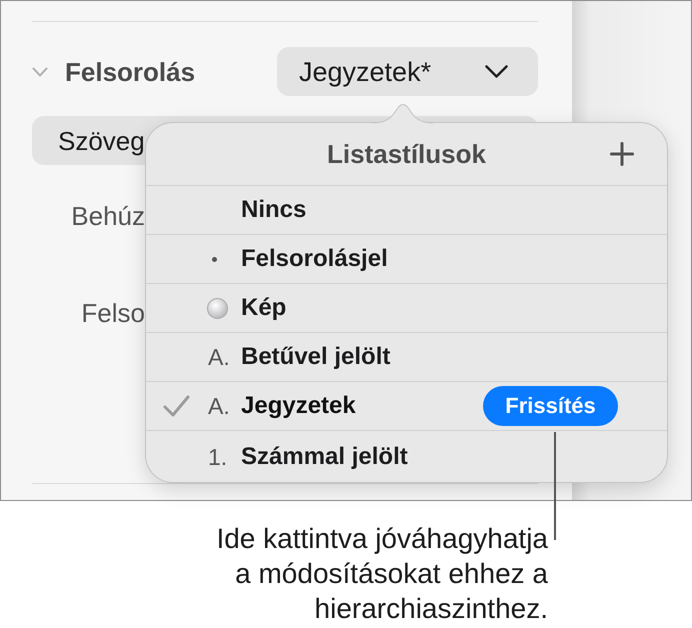  What do you see at coordinates (273, 210) in the screenshot?
I see `list-style-option: Nincs` at bounding box center [273, 210].